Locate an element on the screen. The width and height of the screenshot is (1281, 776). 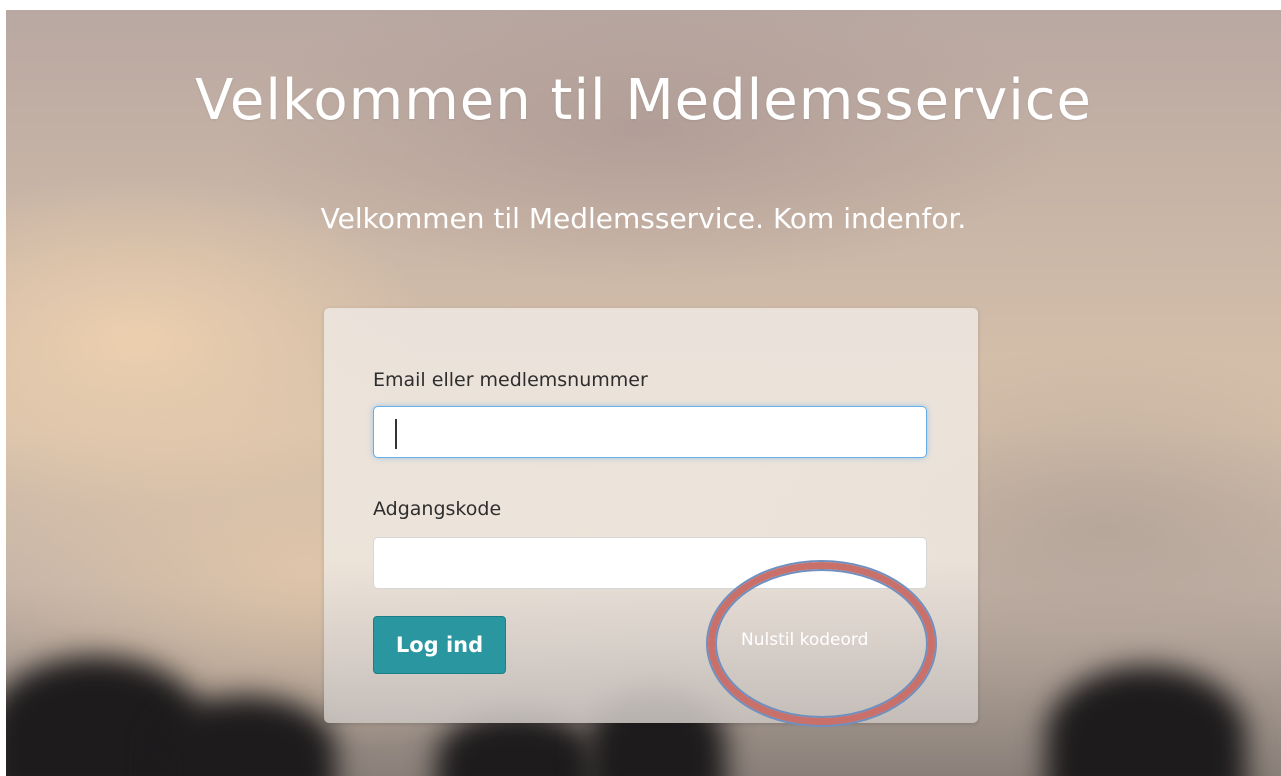
email-field is located at coordinates (650, 432).